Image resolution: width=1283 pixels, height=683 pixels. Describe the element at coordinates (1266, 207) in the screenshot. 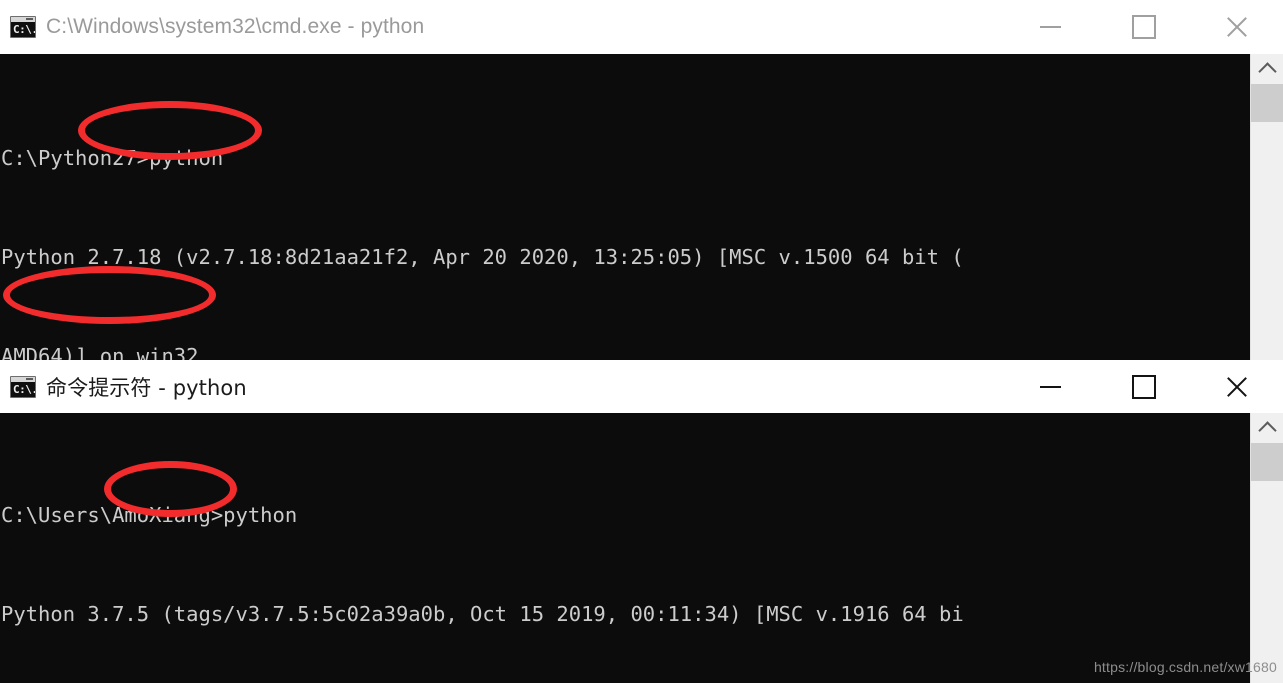

I see `scrollbar-python27` at that location.